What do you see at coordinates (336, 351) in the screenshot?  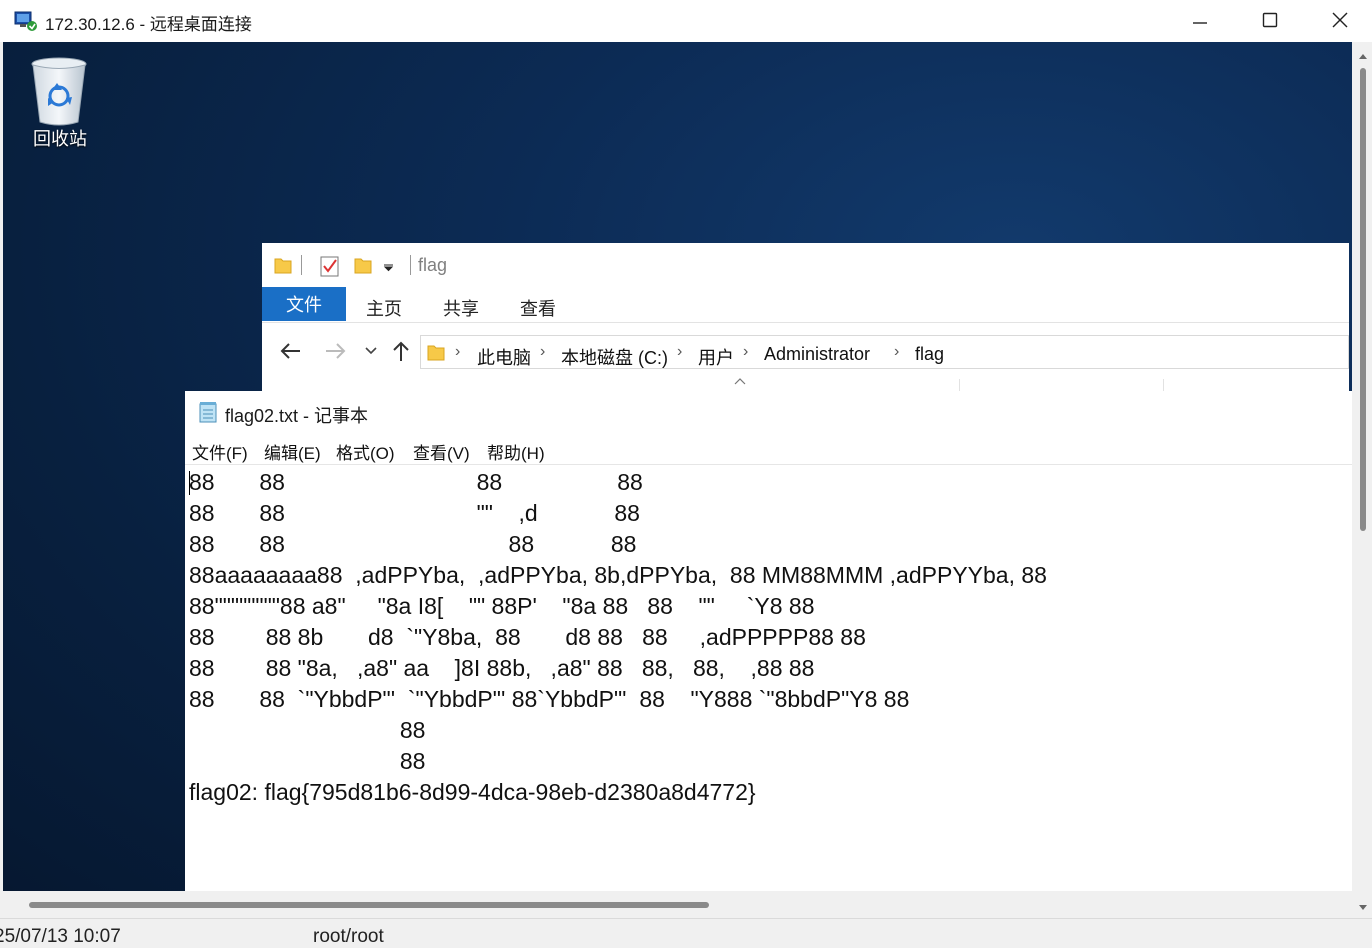 I see `forward-arrow-icon` at bounding box center [336, 351].